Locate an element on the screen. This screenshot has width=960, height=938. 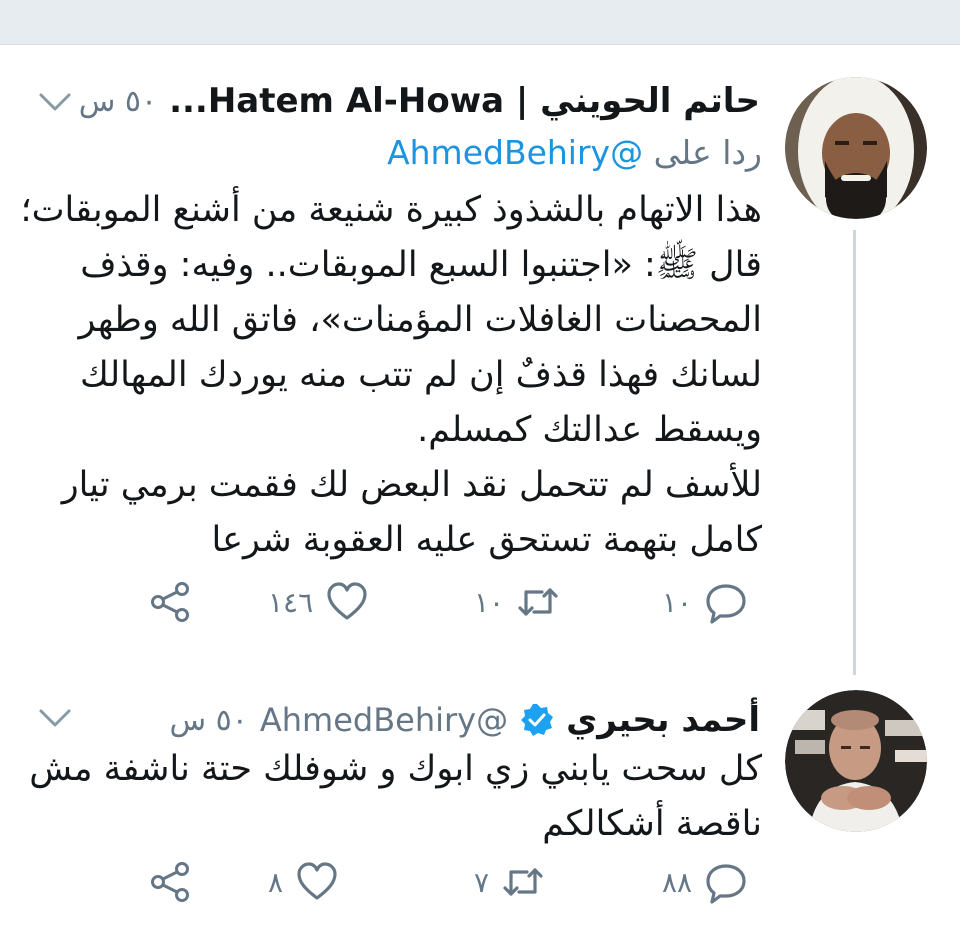
handle: @AhmedBehiry is located at coordinates (384, 720).